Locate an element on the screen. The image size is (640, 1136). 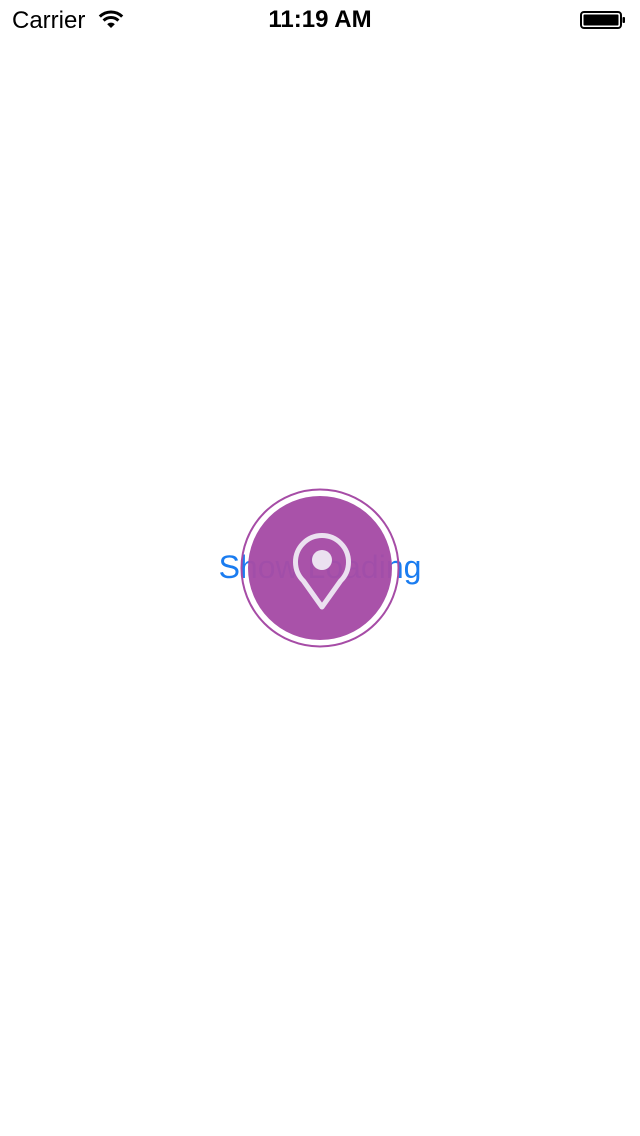
battery-icon is located at coordinates (602, 20).